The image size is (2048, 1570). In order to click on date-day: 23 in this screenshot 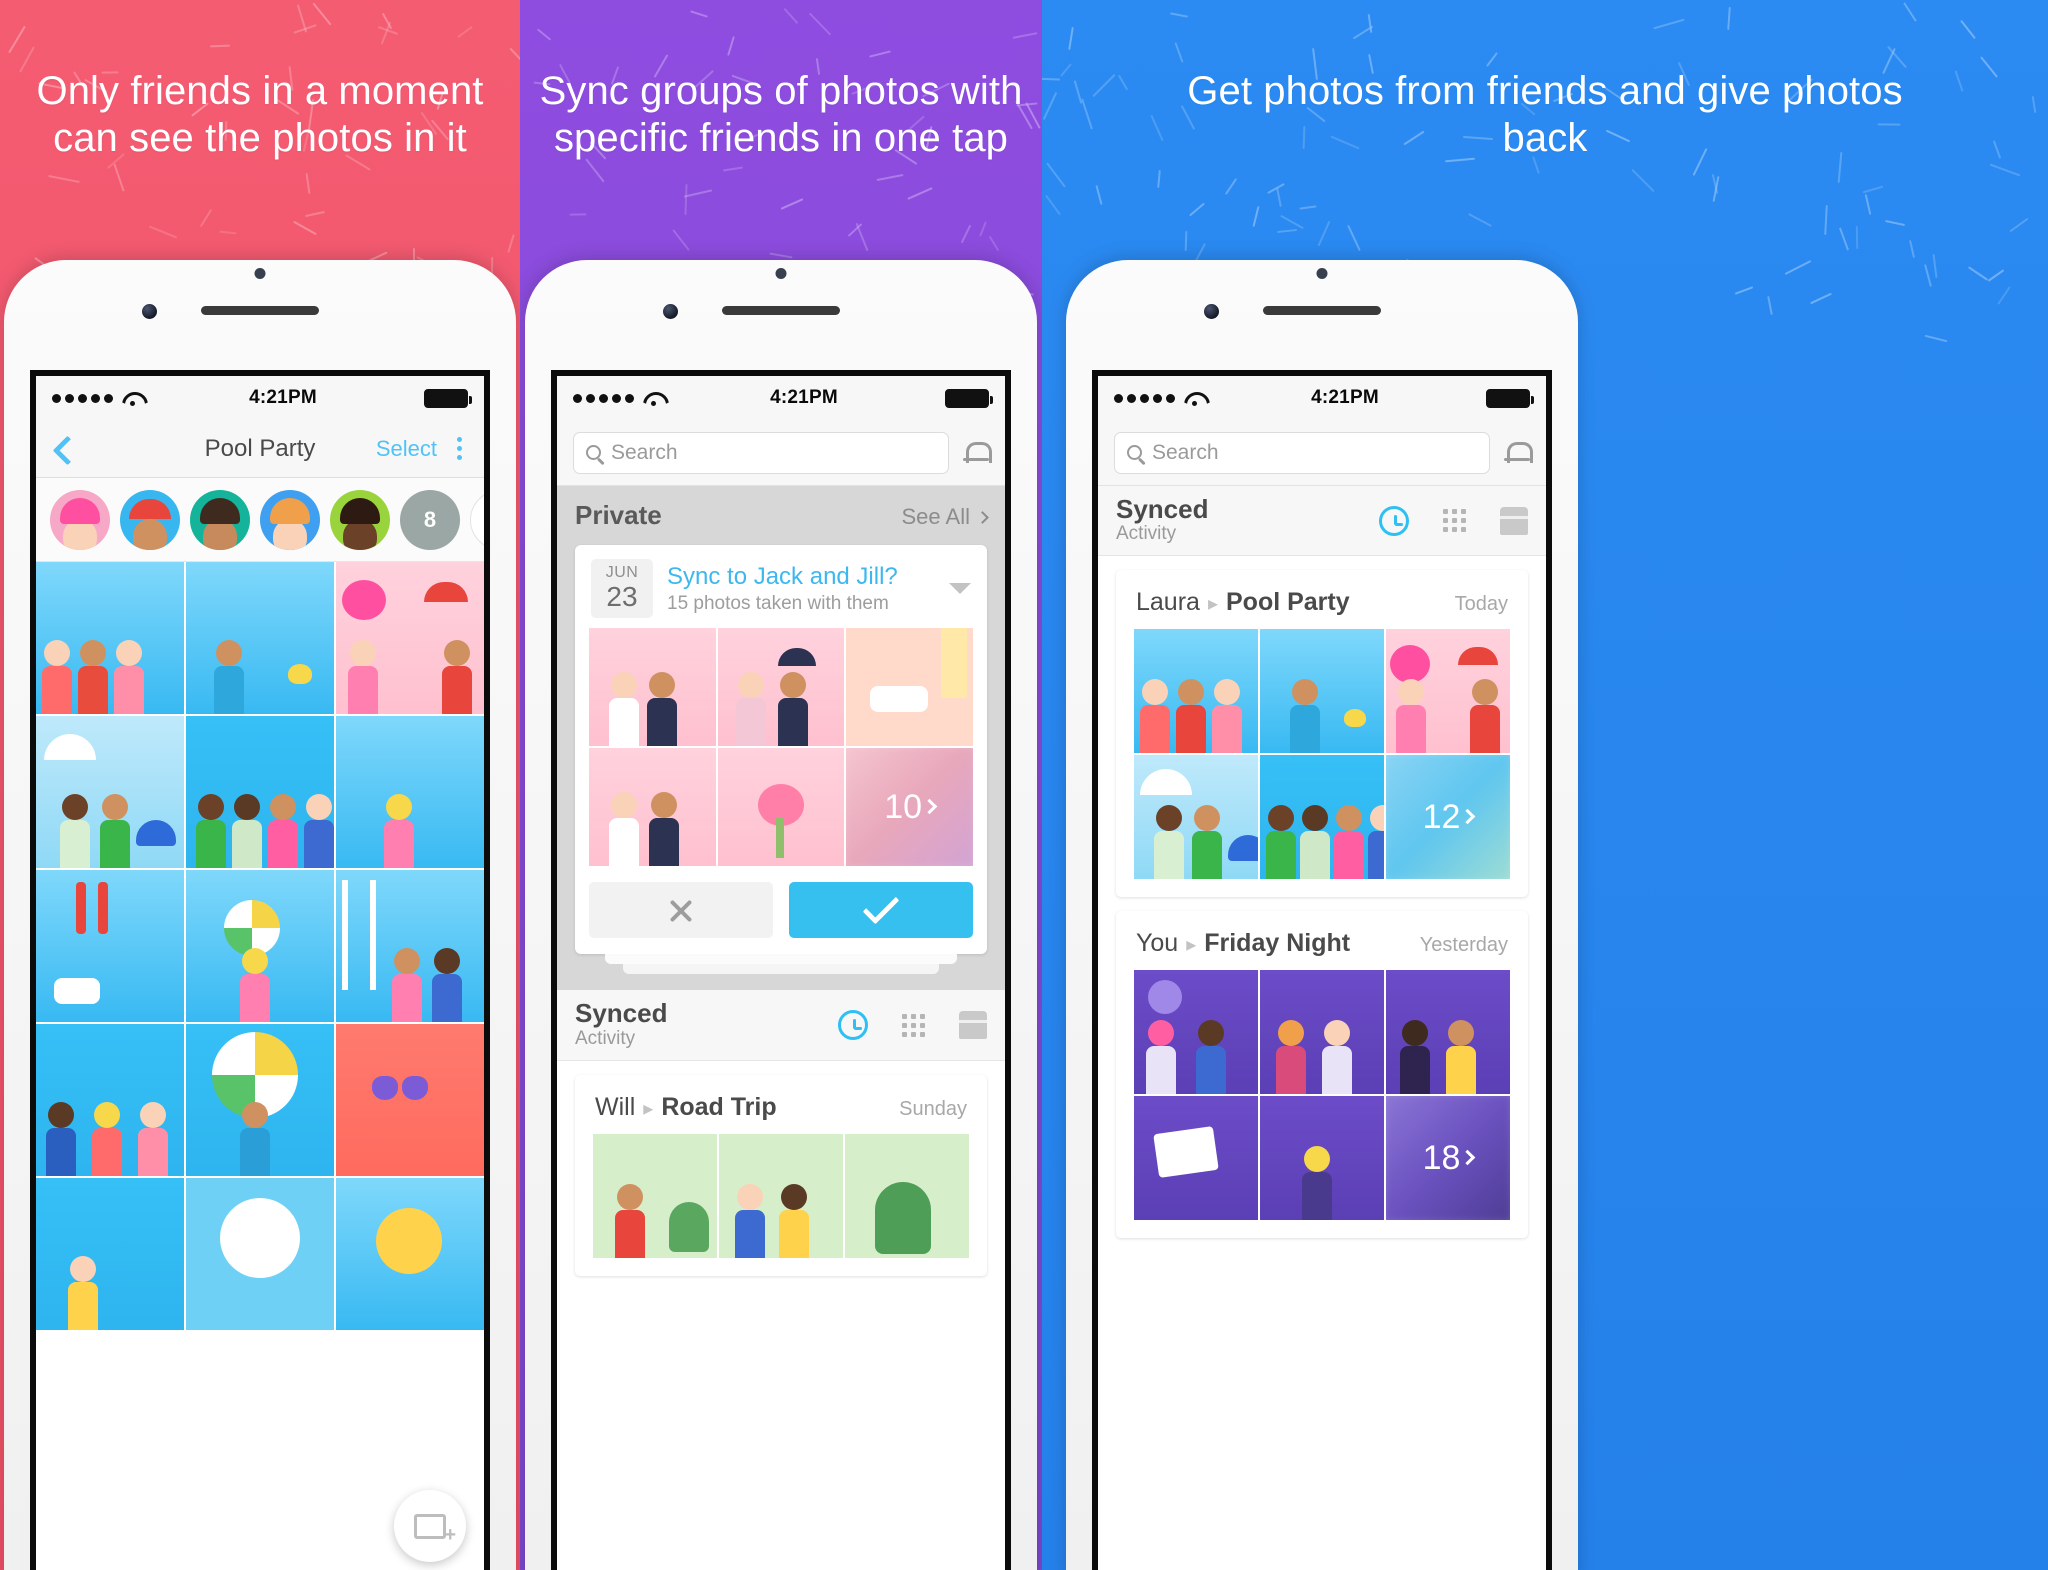, I will do `click(622, 596)`.